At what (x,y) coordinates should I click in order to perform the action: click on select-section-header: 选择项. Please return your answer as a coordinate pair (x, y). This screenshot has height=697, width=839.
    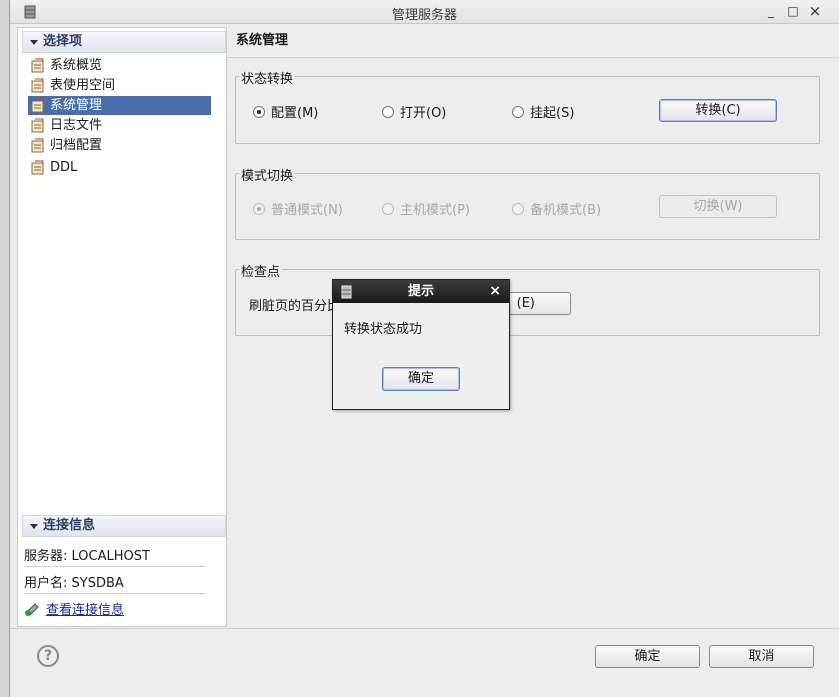
    Looking at the image, I should click on (124, 42).